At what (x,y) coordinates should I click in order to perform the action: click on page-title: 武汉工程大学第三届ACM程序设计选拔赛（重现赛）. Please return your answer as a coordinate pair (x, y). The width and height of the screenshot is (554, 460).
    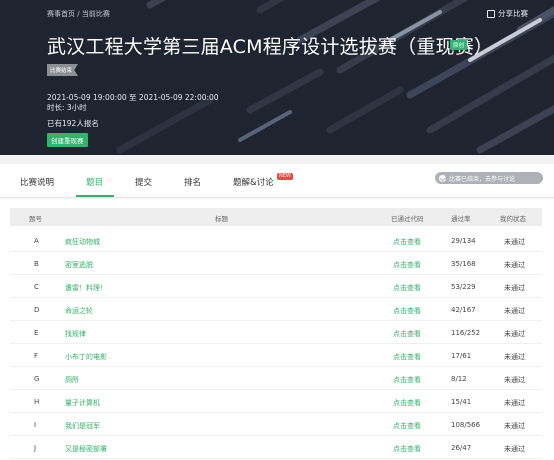
    Looking at the image, I should click on (270, 47).